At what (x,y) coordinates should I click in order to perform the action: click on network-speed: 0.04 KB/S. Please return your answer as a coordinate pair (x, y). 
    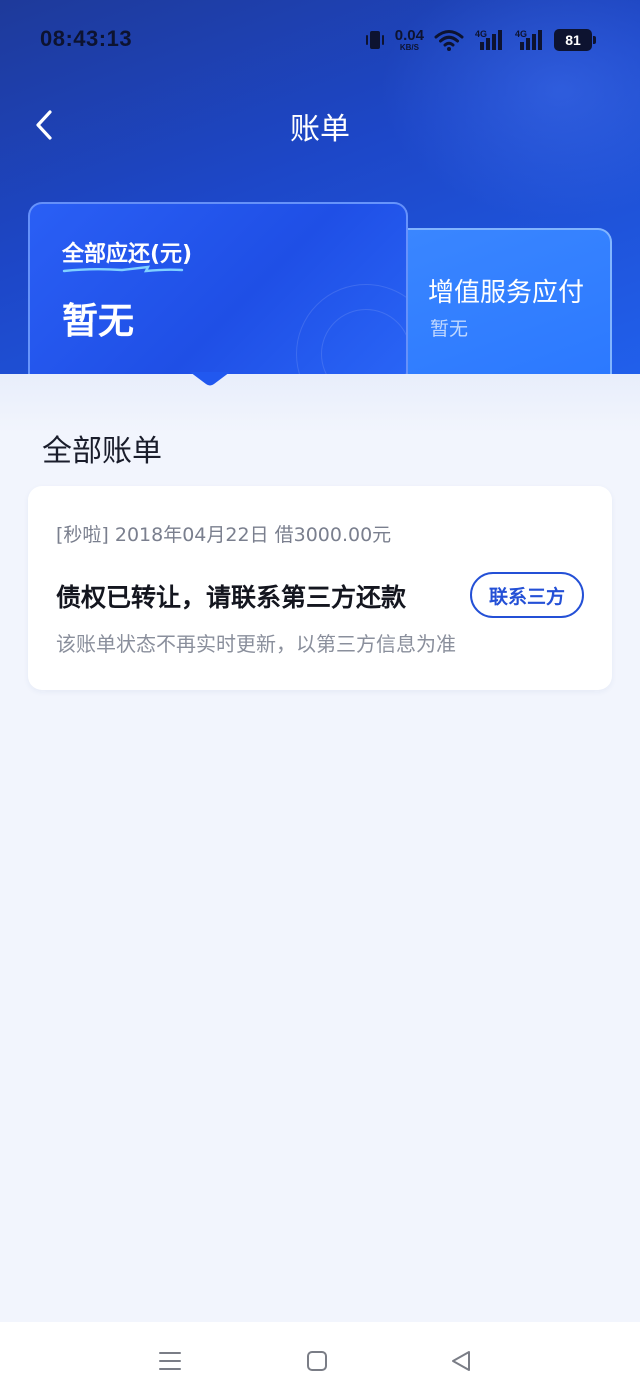
    Looking at the image, I should click on (409, 40).